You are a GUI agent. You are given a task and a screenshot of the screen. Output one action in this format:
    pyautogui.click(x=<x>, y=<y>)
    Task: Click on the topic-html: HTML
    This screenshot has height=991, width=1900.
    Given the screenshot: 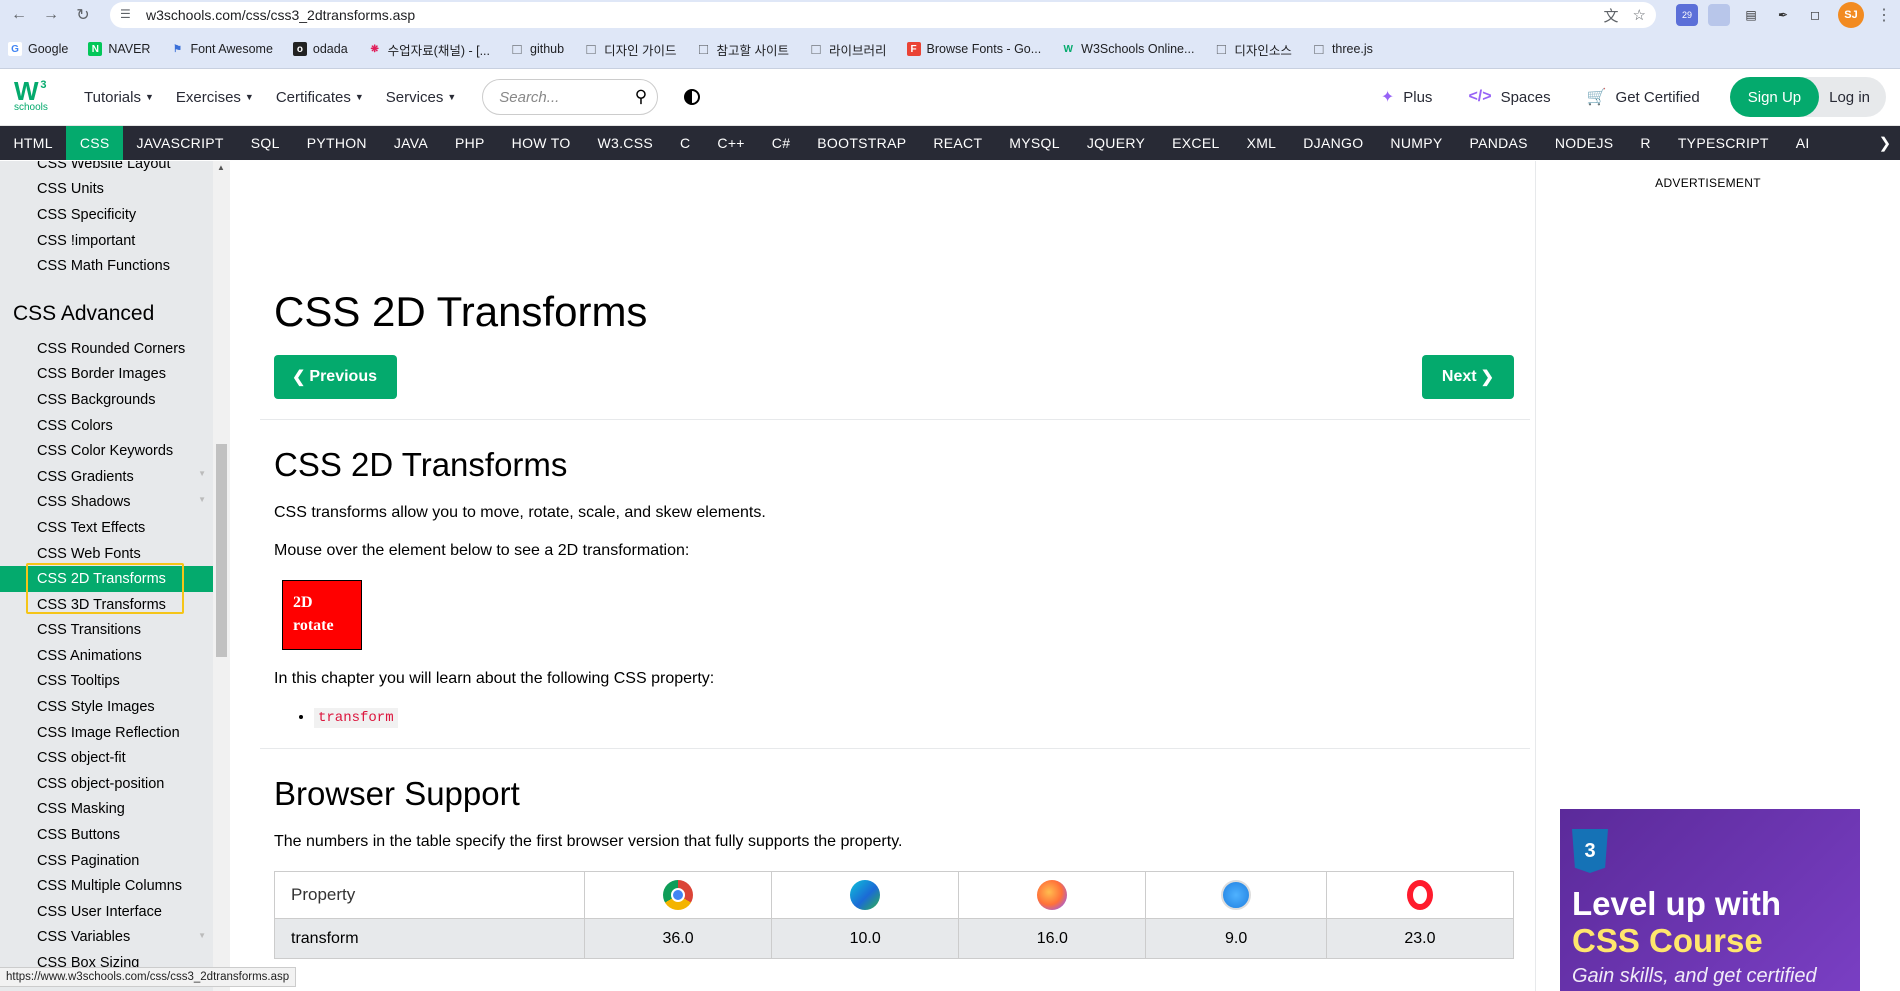 What is the action you would take?
    pyautogui.click(x=33, y=143)
    